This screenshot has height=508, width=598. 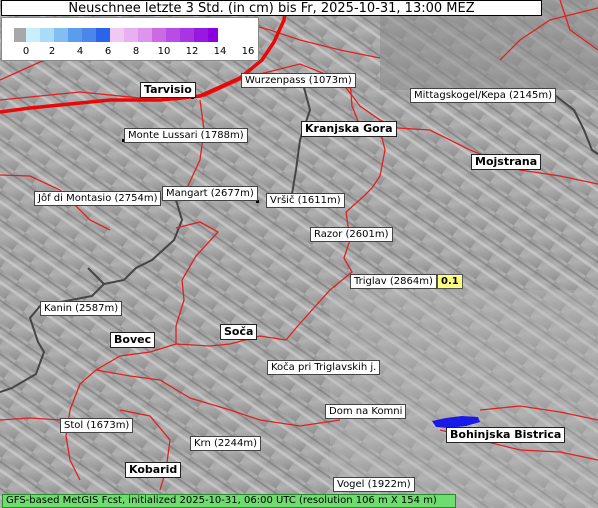 What do you see at coordinates (97, 425) in the screenshot?
I see `place-label-stol: Stol (1673m)` at bounding box center [97, 425].